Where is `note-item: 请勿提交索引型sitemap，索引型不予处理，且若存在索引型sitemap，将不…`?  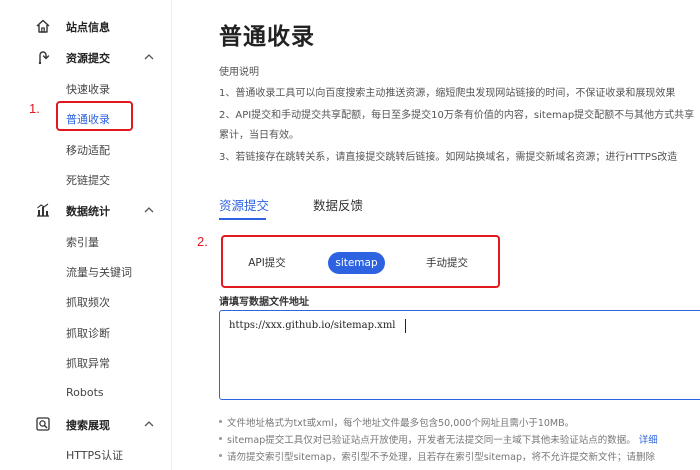
note-item: 请勿提交索引型sitemap，索引型不予处理，且若存在索引型sitemap，将不… is located at coordinates (437, 456).